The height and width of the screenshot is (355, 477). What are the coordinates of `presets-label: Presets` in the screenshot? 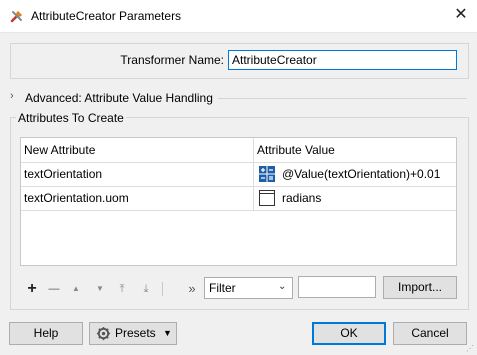 It's located at (135, 333).